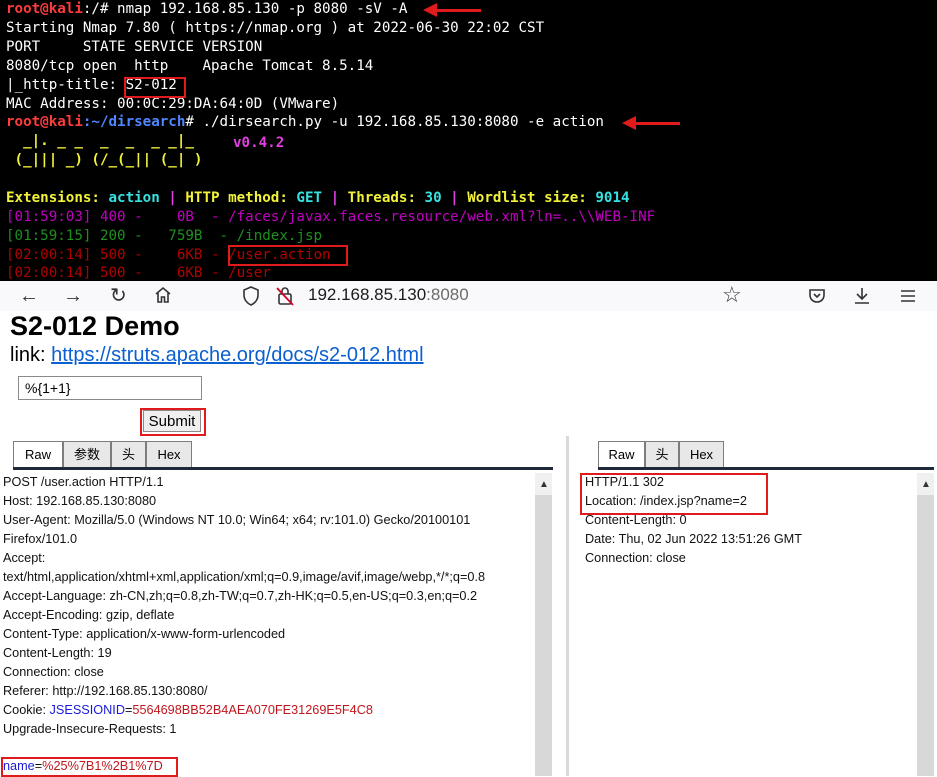  What do you see at coordinates (674, 494) in the screenshot?
I see `highlight-box-response` at bounding box center [674, 494].